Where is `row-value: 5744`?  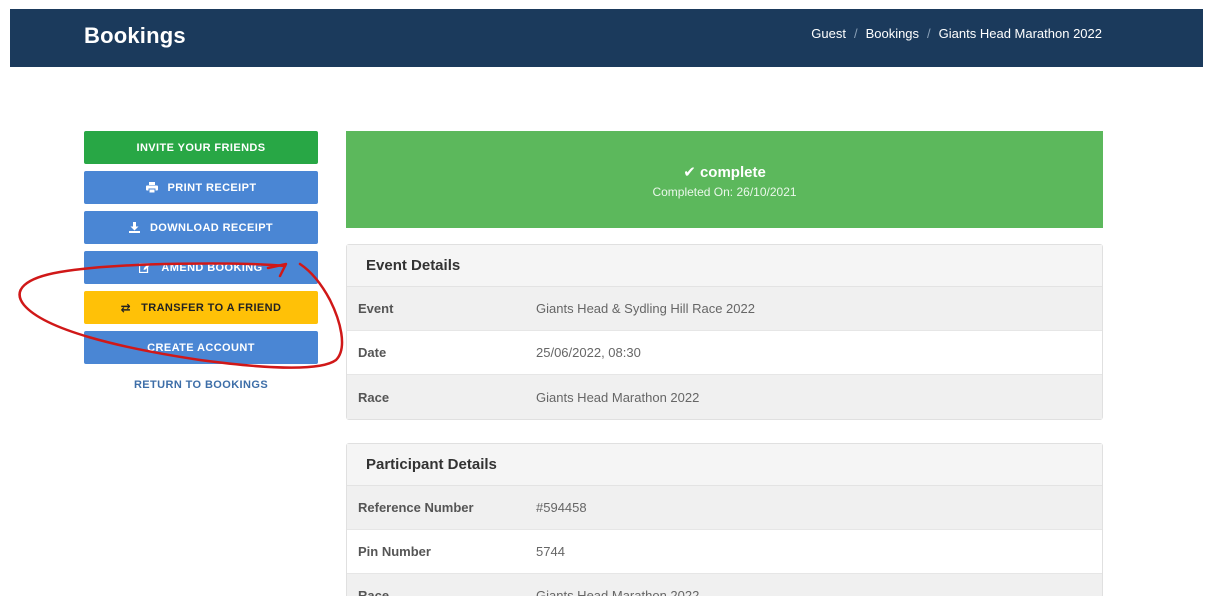
row-value: 5744 is located at coordinates (550, 551).